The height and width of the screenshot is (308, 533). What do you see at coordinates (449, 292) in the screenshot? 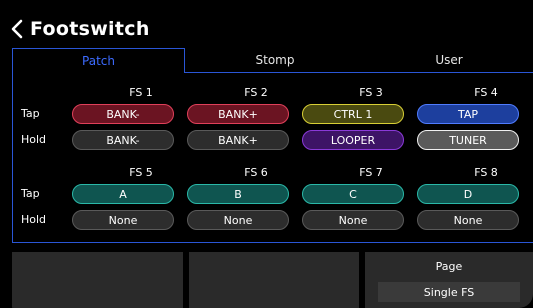
I see `page-mode-selector: Single FS` at bounding box center [449, 292].